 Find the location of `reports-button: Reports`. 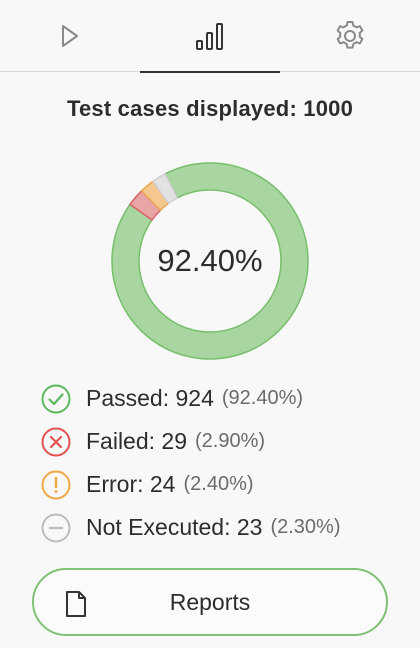

reports-button: Reports is located at coordinates (210, 602).